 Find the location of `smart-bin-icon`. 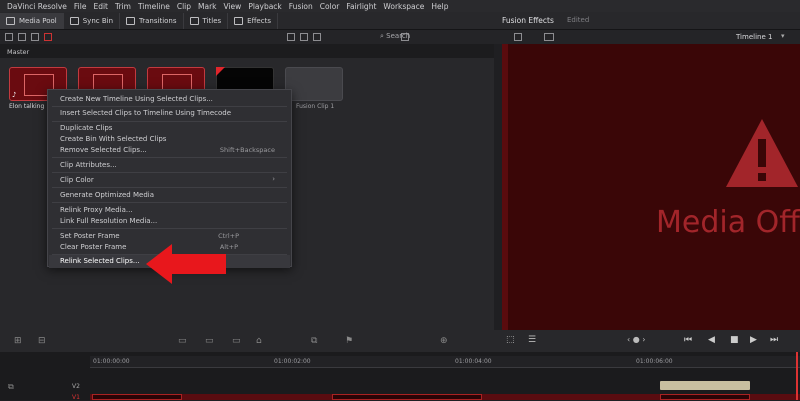

smart-bin-icon is located at coordinates (35, 37).